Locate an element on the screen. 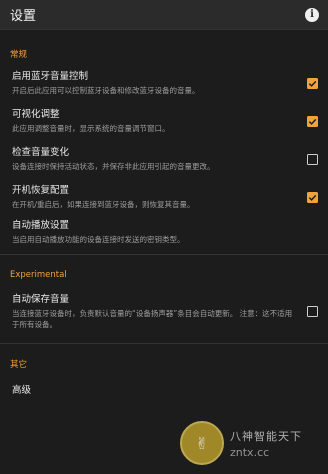 This screenshot has width=328, height=474. preference-row: 高级 is located at coordinates (164, 391).